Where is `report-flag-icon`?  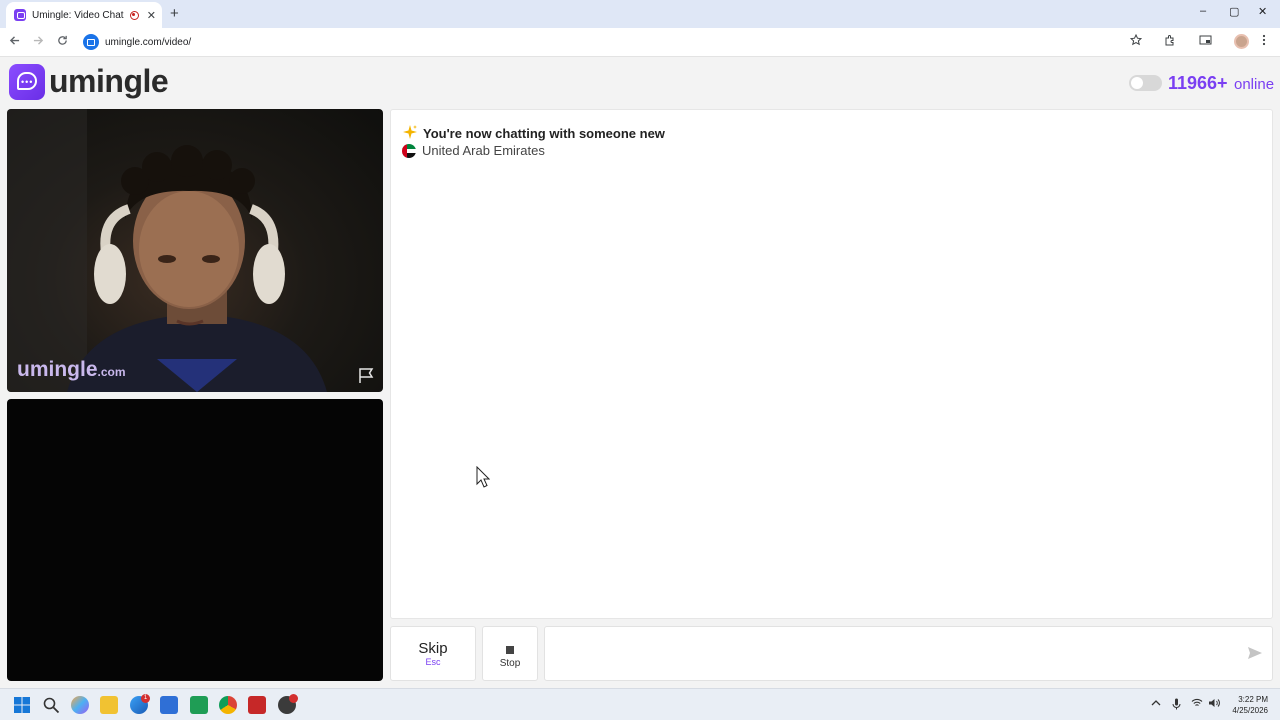 report-flag-icon is located at coordinates (366, 378).